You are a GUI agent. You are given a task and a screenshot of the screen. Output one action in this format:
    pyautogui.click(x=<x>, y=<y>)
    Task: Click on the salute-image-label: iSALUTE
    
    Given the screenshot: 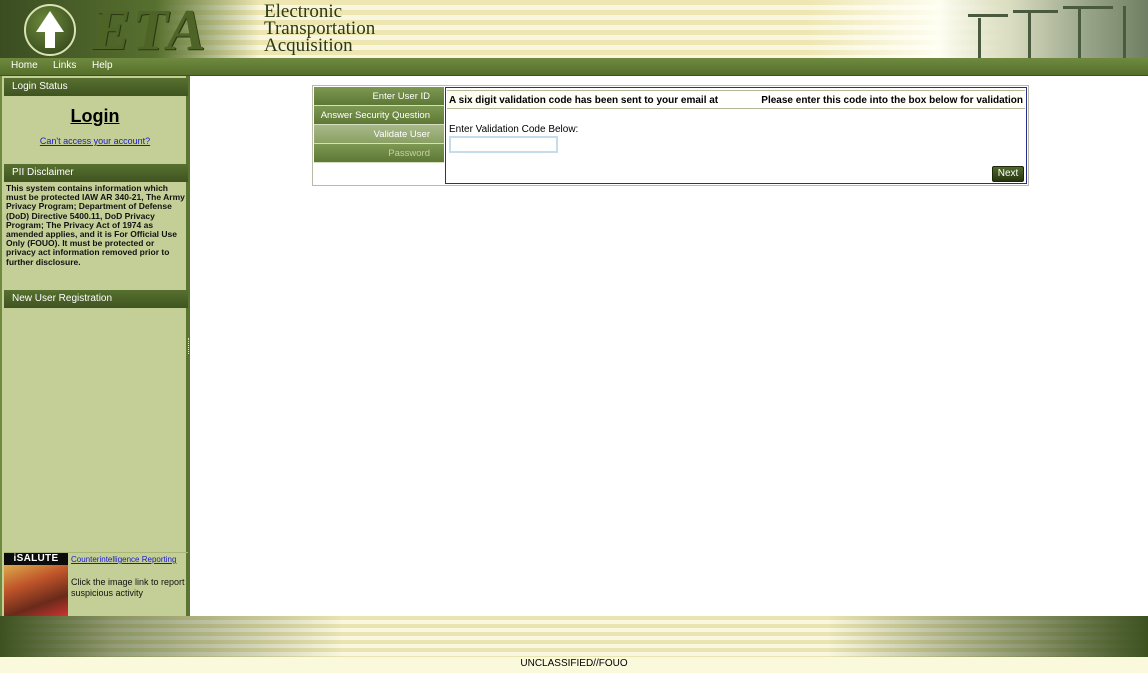 What is the action you would take?
    pyautogui.click(x=36, y=559)
    